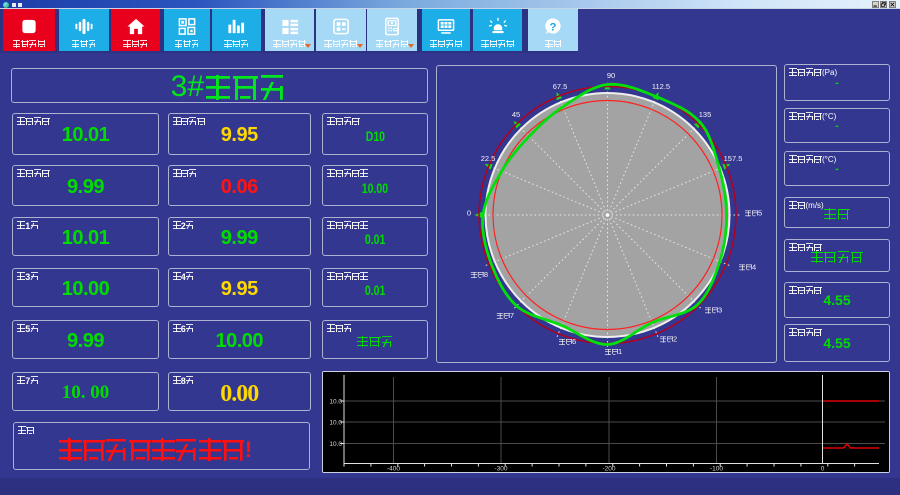  Describe the element at coordinates (716, 469) in the screenshot. I see `svg-text: -100` at that location.